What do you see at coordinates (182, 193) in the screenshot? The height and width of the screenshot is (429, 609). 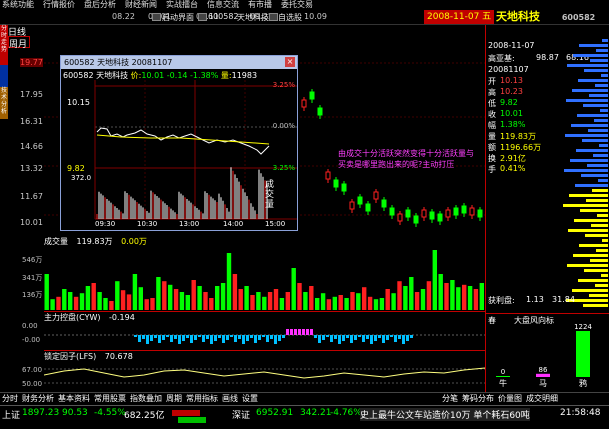 I see `intraday-volume` at bounding box center [182, 193].